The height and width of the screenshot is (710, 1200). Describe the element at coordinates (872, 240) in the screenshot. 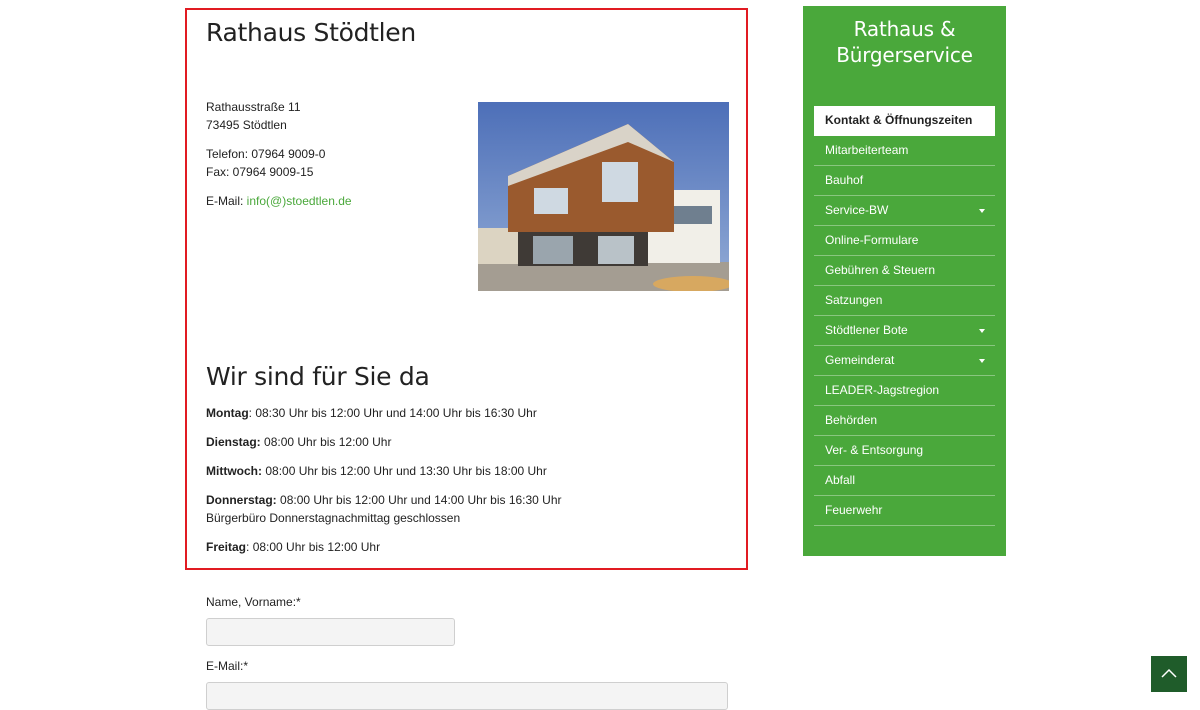

I see `sidebar-item-label: Online-Formulare` at that location.